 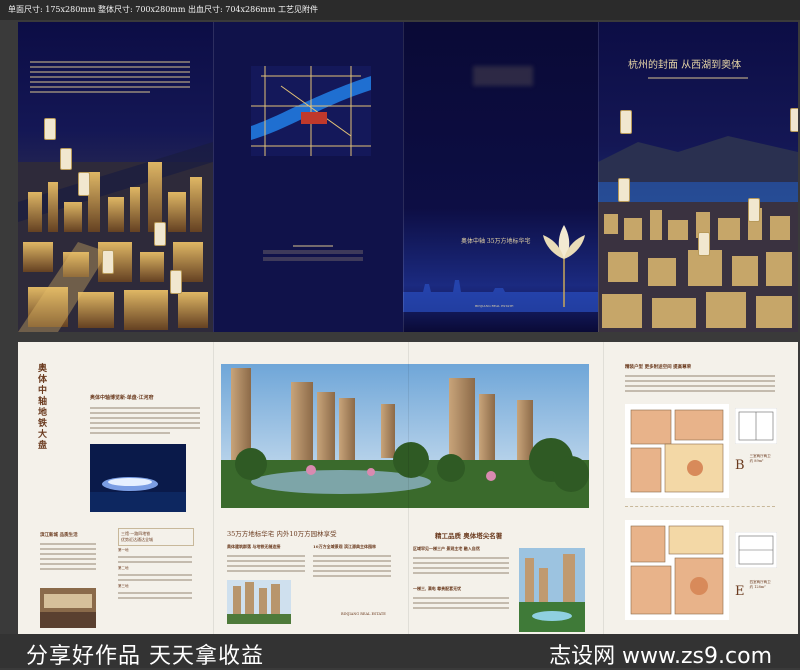 I want to click on watermark-bar: 分享好作品 天天拿收益 志设网 www.zs9.com, so click(x=400, y=651).